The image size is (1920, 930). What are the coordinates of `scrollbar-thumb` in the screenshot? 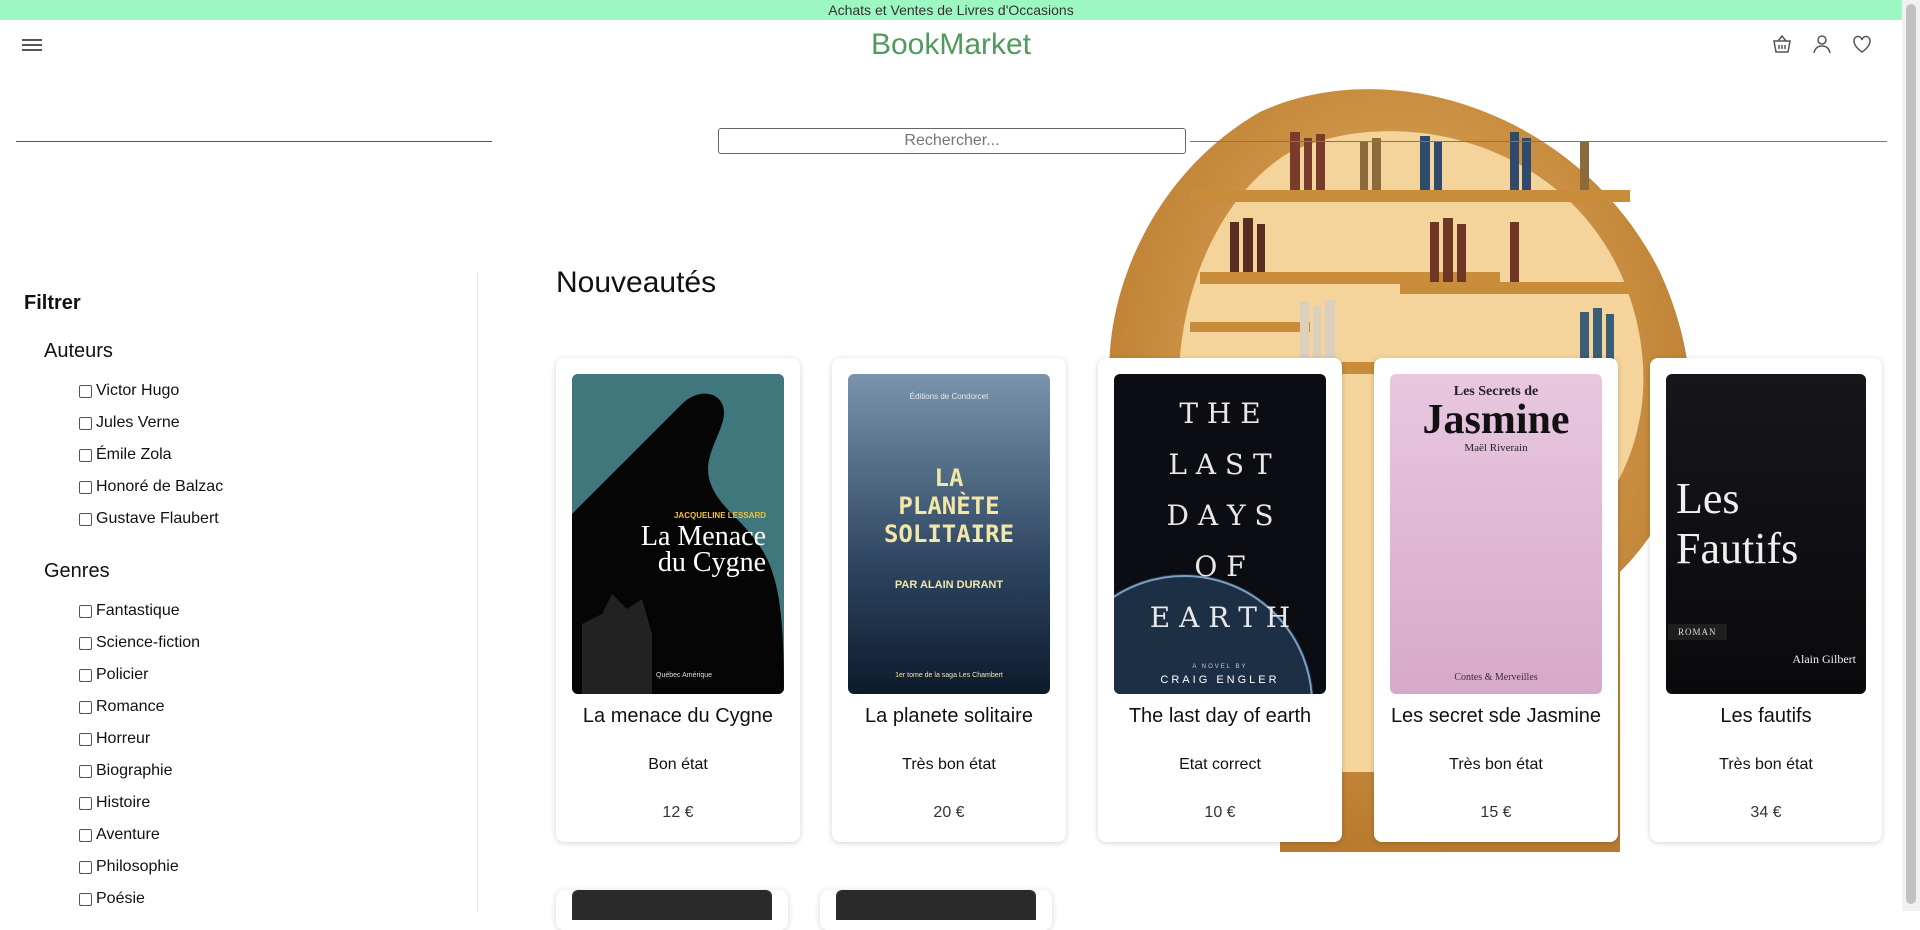 It's located at (1911, 454).